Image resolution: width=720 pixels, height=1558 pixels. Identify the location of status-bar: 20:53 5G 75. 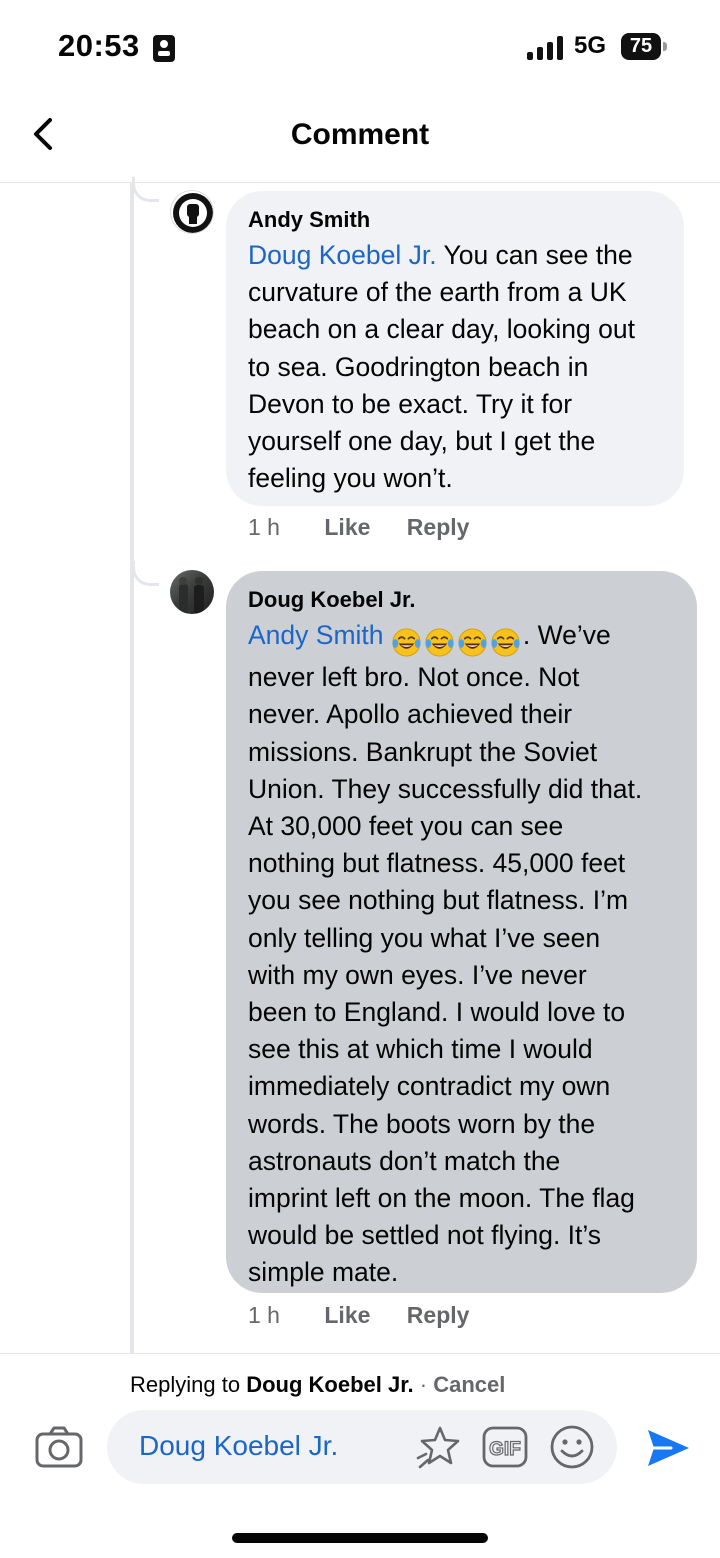
(360, 46).